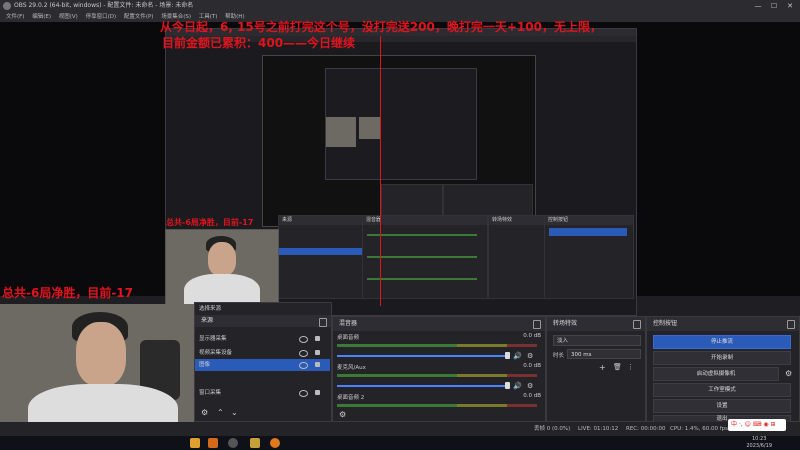  I want to click on source-label: 显示器采集, so click(213, 339).